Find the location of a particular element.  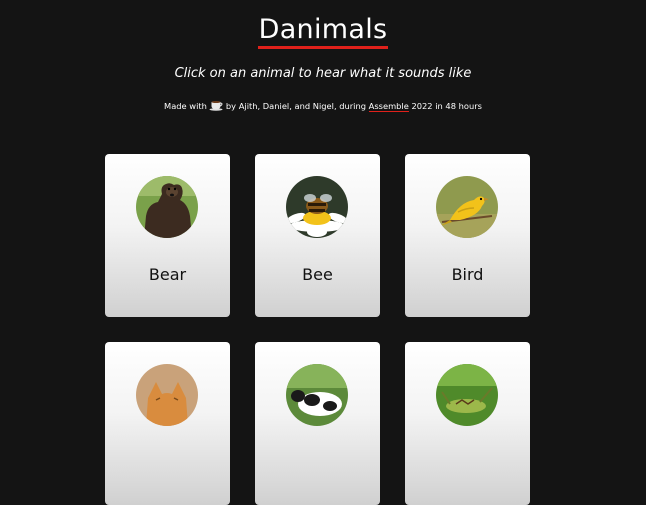

animal-card-bird: Bird is located at coordinates (467, 235).